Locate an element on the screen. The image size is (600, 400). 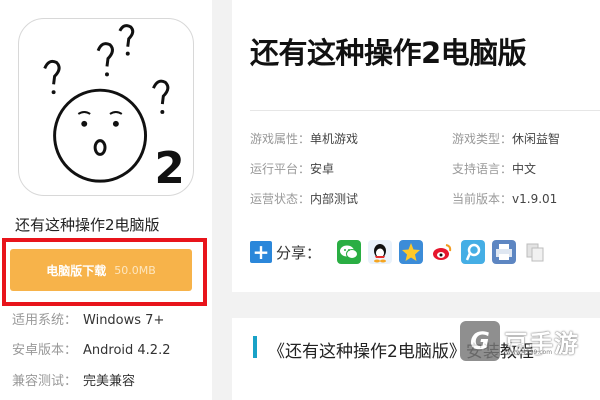
attr-key: 运营状态： is located at coordinates (280, 199).